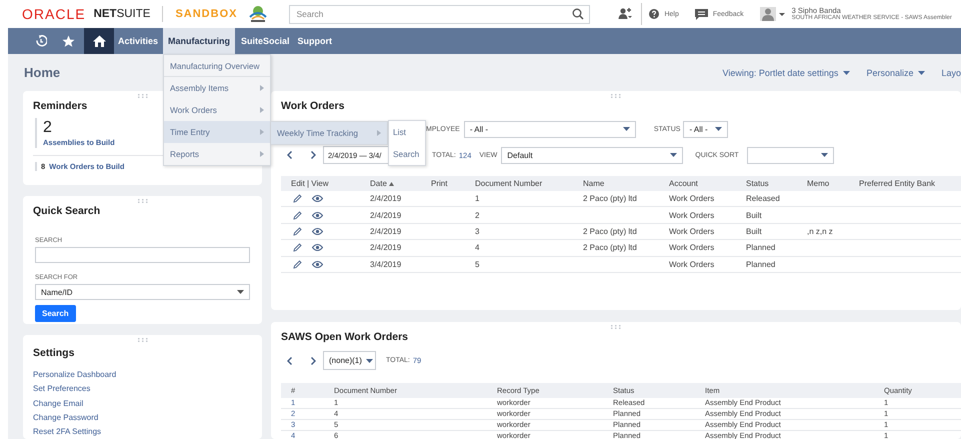  What do you see at coordinates (439, 14) in the screenshot?
I see `search-field: Search` at bounding box center [439, 14].